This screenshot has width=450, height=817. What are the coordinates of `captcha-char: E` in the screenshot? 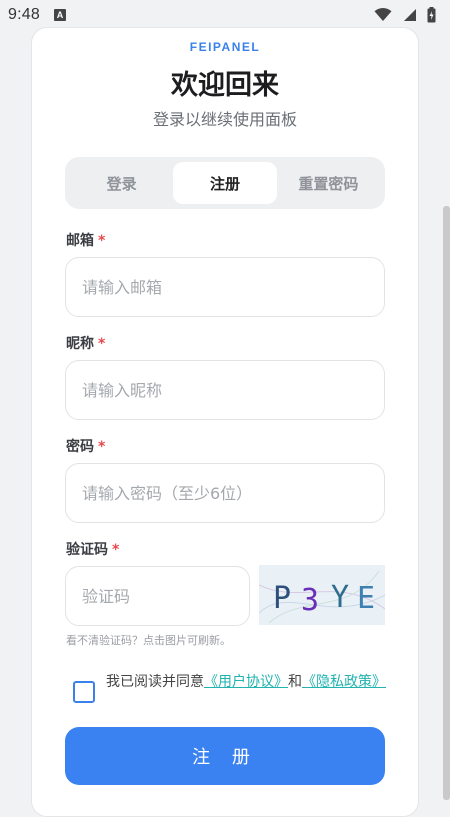 It's located at (366, 598).